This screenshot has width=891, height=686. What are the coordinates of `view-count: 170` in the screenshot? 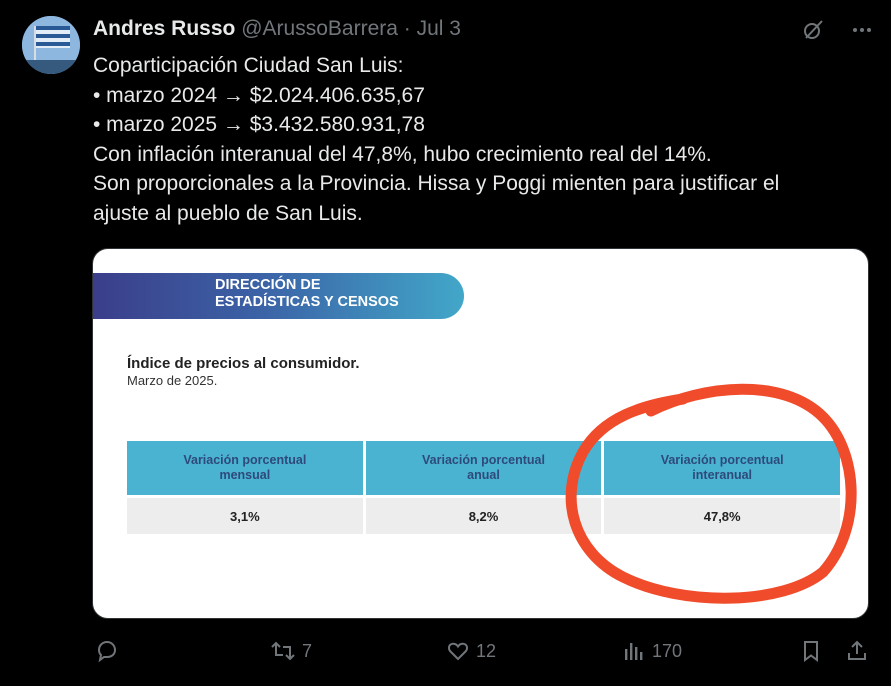 It's located at (667, 650).